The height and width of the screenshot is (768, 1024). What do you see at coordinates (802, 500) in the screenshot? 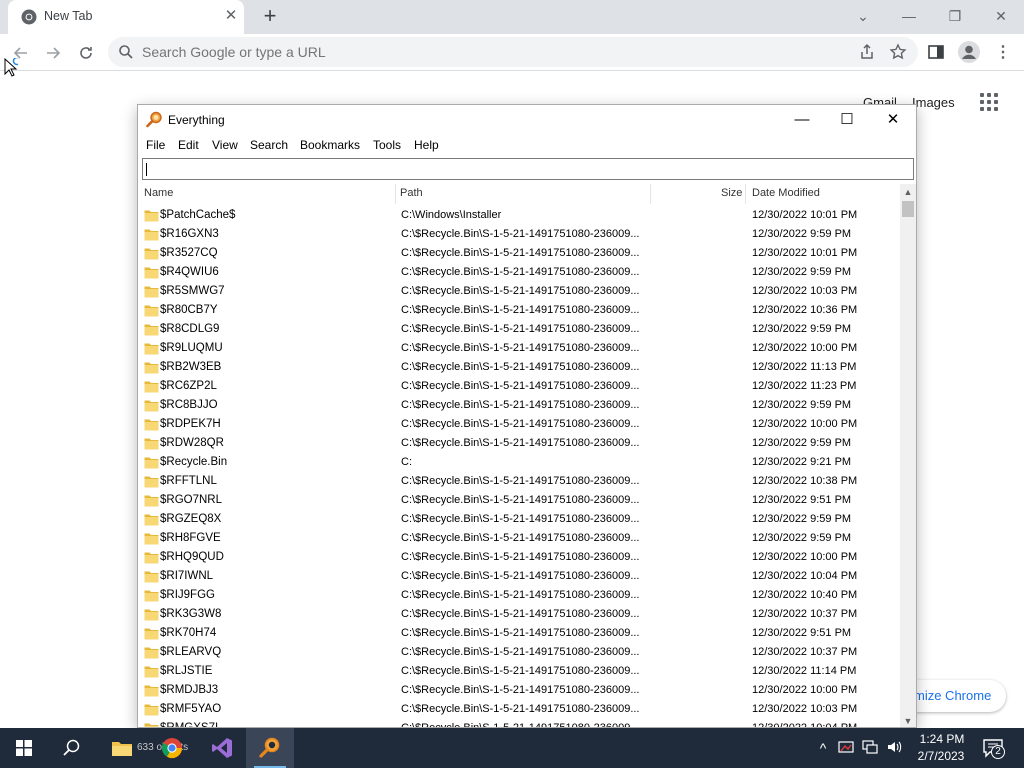
I see `result-date-modified: 12/30/2022 9:51 PM` at bounding box center [802, 500].